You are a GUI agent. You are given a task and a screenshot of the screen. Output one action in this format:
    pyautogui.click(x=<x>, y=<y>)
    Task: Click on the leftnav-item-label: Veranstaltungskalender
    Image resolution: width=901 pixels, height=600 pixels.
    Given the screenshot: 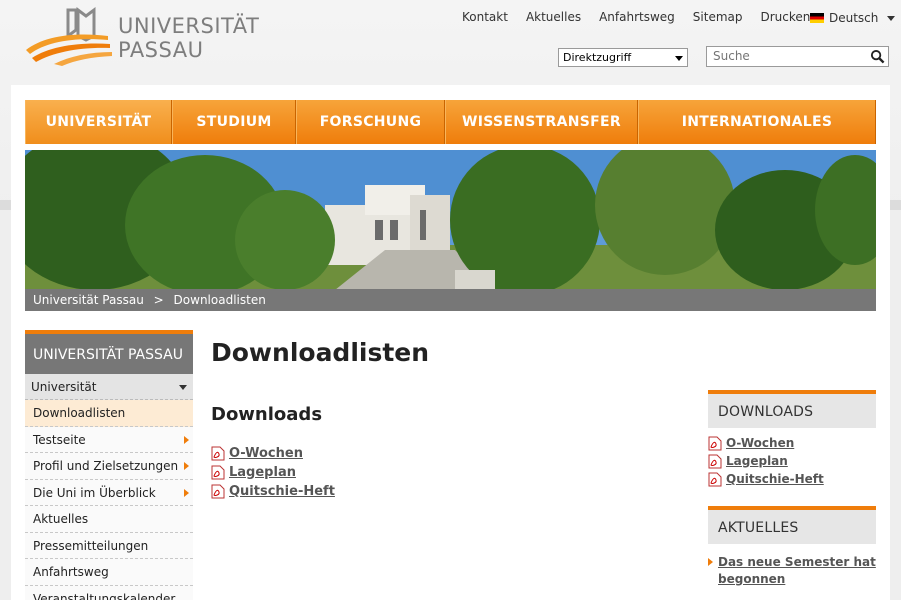 What is the action you would take?
    pyautogui.click(x=104, y=595)
    